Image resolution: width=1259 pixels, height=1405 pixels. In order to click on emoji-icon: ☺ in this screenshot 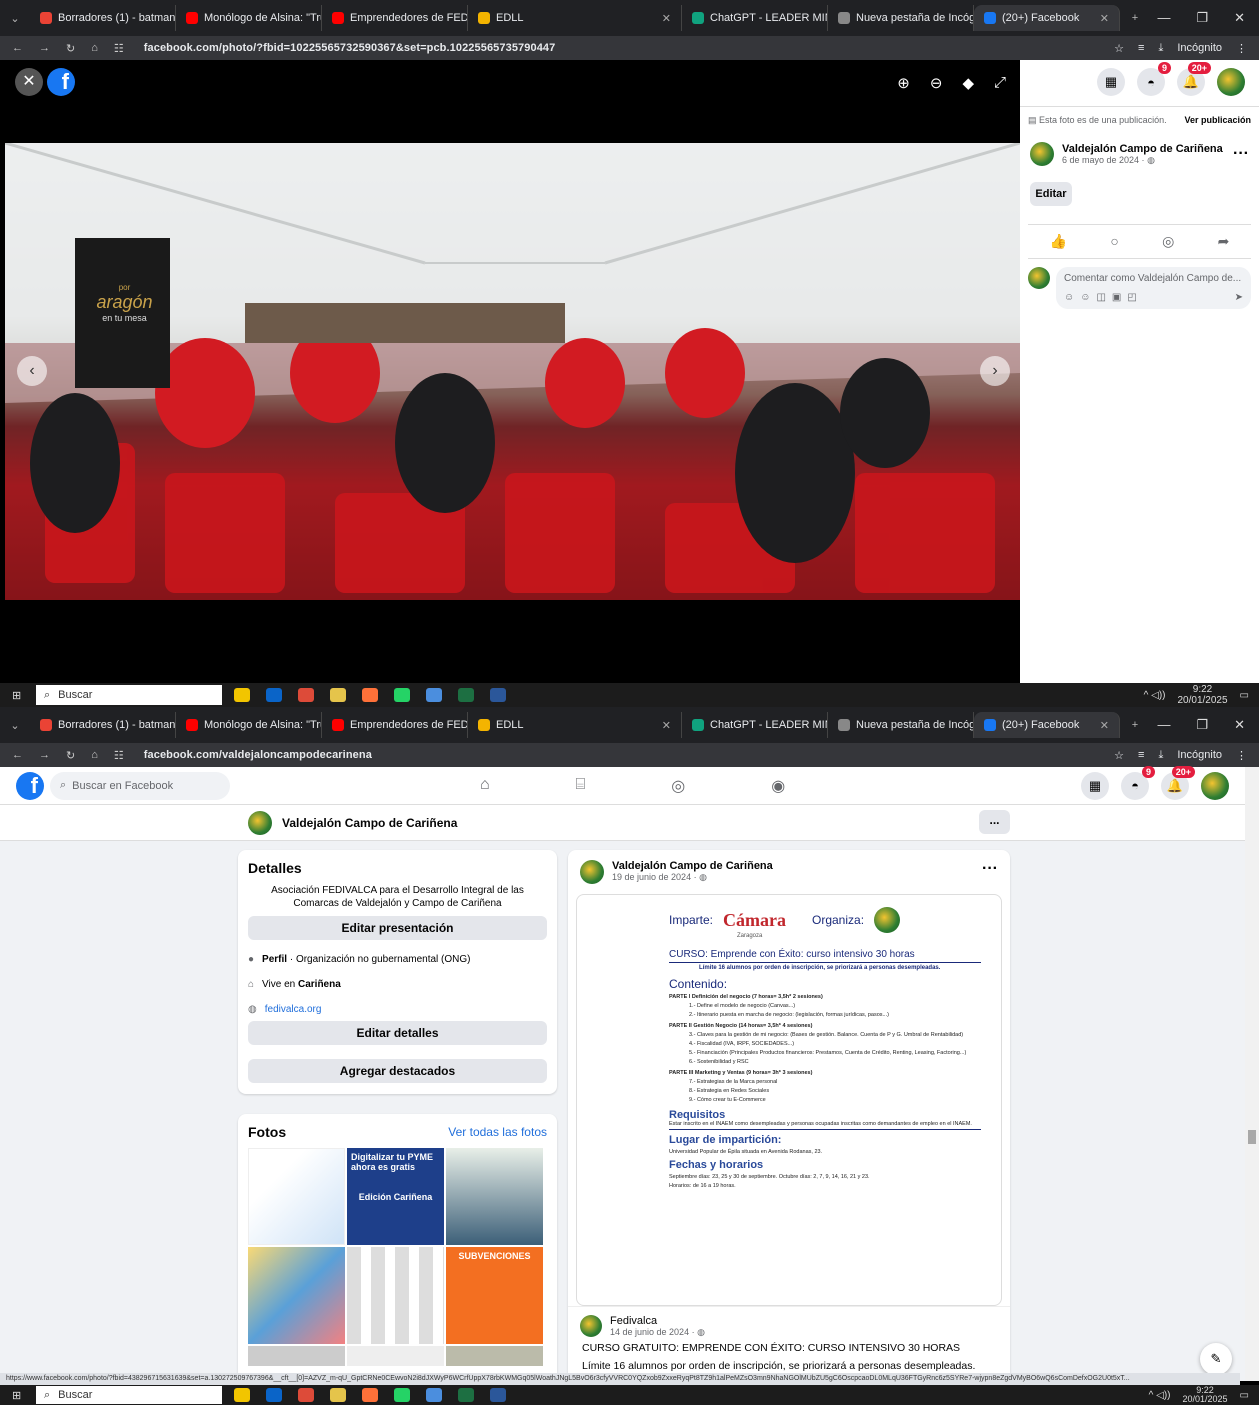, I will do `click(1085, 297)`.